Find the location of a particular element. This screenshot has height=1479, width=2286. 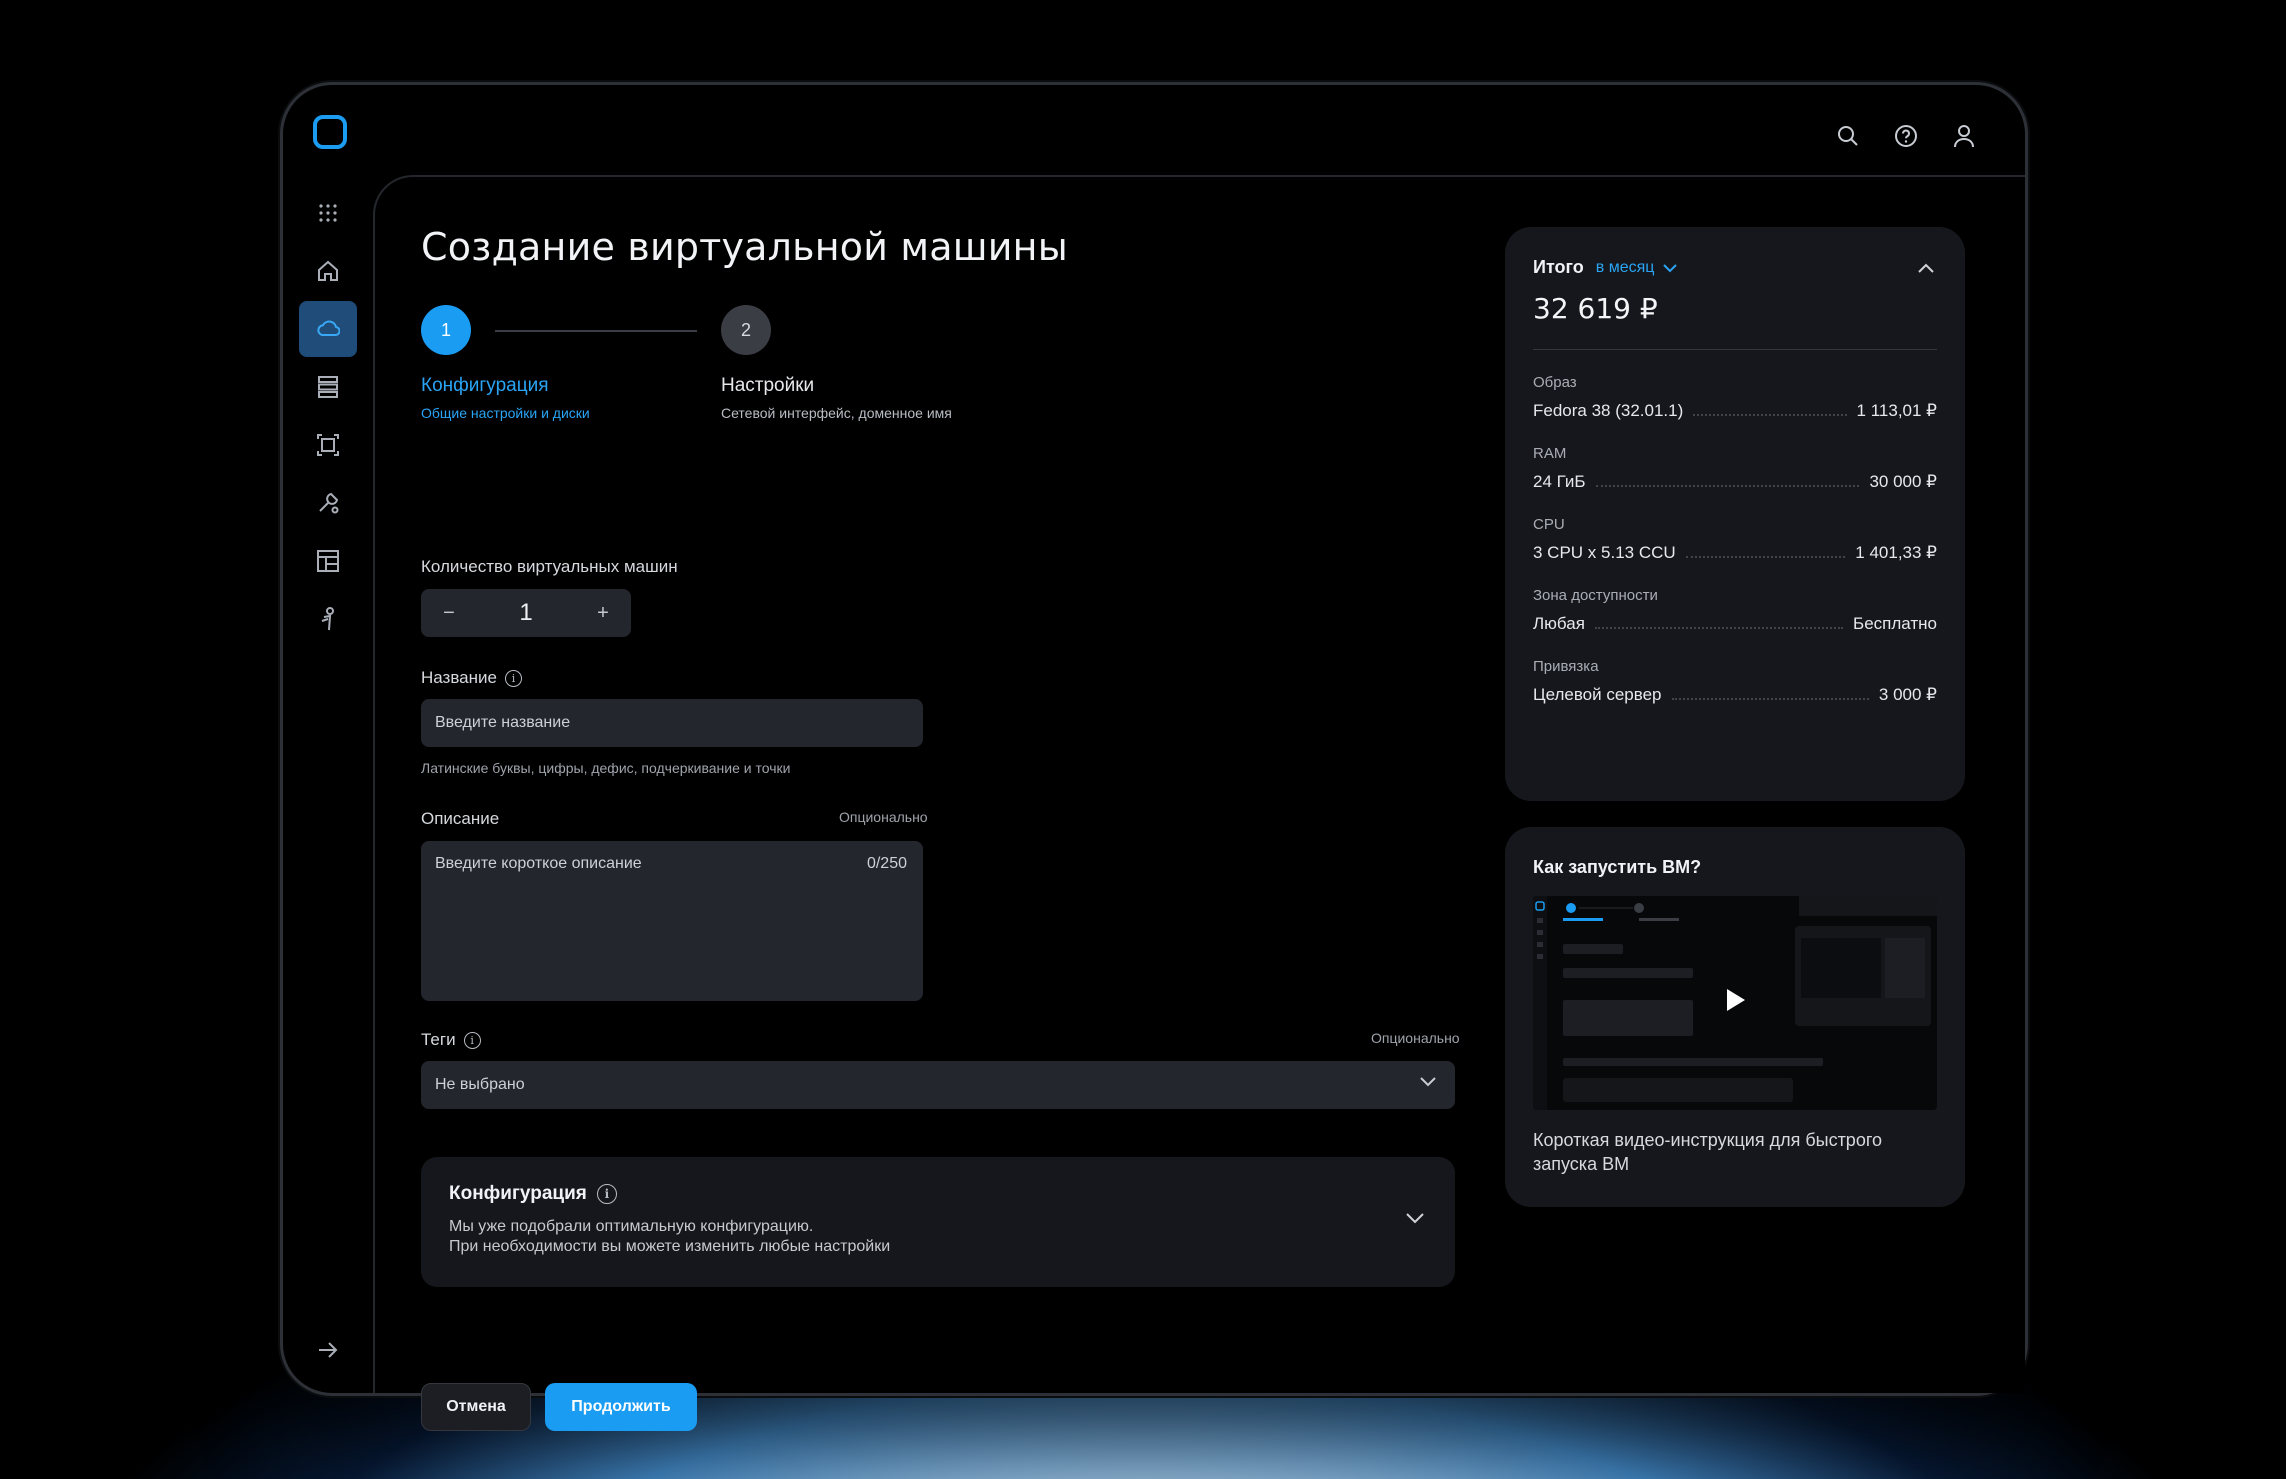

summary-label: Итого is located at coordinates (1558, 267).